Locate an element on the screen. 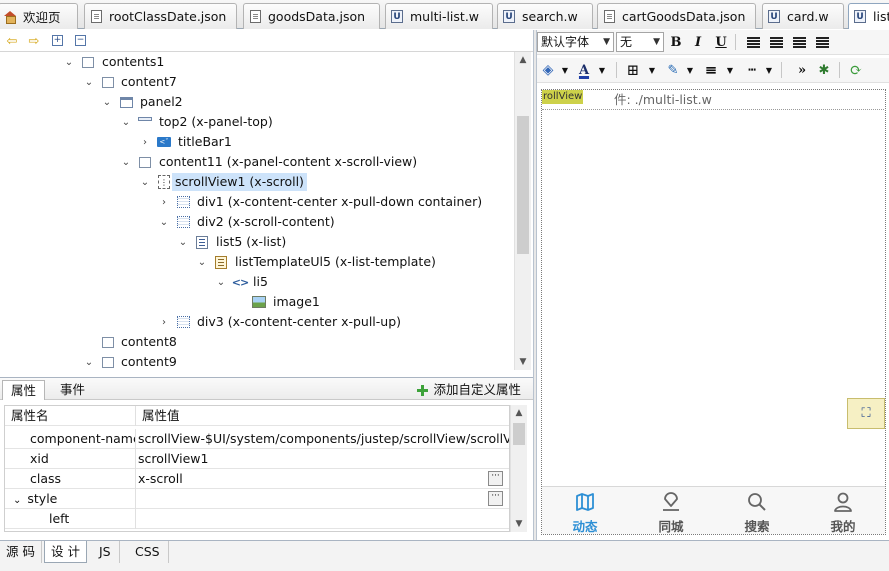 The width and height of the screenshot is (889, 571). panel-splitter is located at coordinates (535, 285).